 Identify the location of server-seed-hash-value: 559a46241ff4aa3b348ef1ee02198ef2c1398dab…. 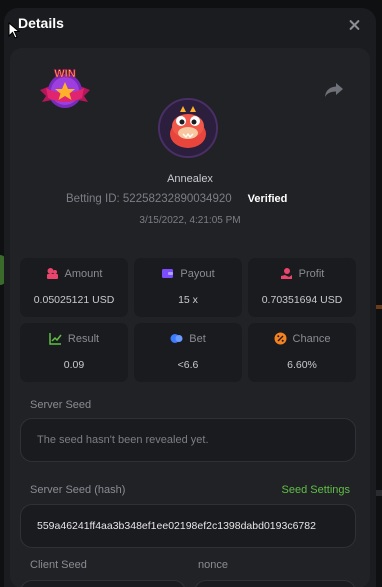
(176, 526).